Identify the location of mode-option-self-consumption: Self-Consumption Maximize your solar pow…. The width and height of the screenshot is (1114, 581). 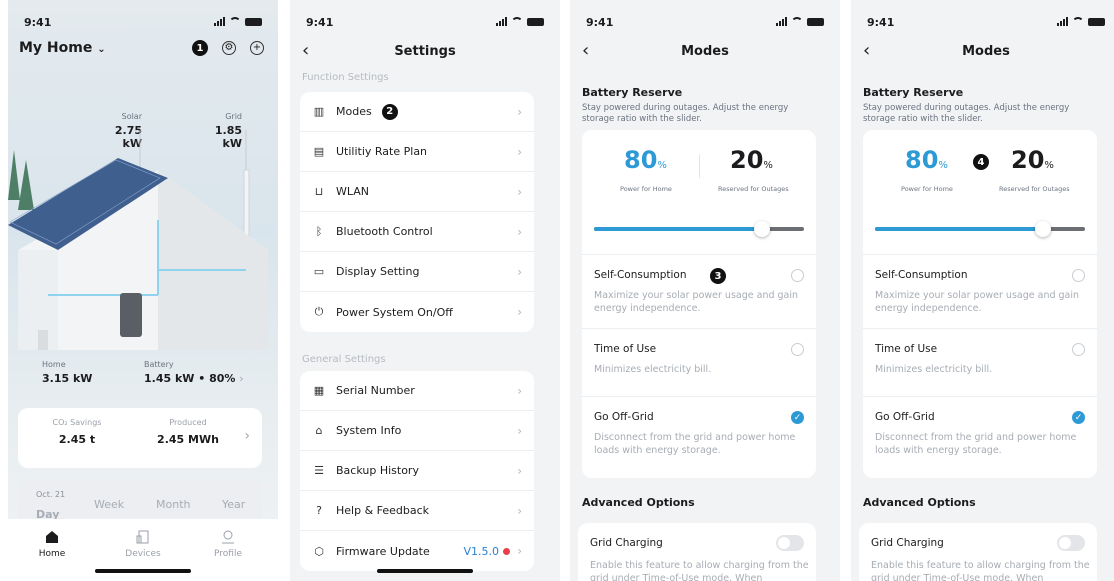
(980, 291).